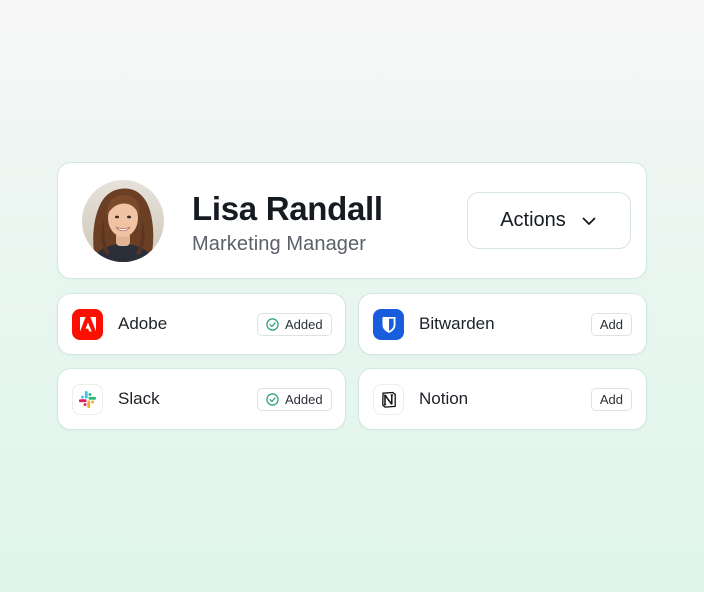  Describe the element at coordinates (287, 208) in the screenshot. I see `profile-name: Lisa Randall` at that location.